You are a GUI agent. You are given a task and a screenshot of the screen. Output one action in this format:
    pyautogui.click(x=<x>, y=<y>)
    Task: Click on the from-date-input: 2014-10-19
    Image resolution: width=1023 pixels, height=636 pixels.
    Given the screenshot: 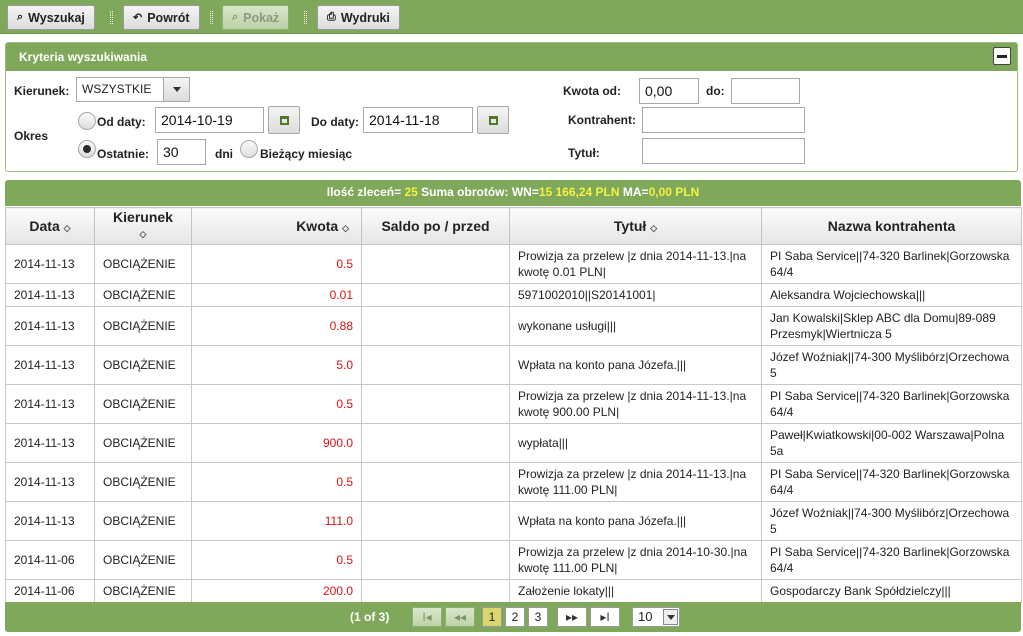 What is the action you would take?
    pyautogui.click(x=209, y=120)
    